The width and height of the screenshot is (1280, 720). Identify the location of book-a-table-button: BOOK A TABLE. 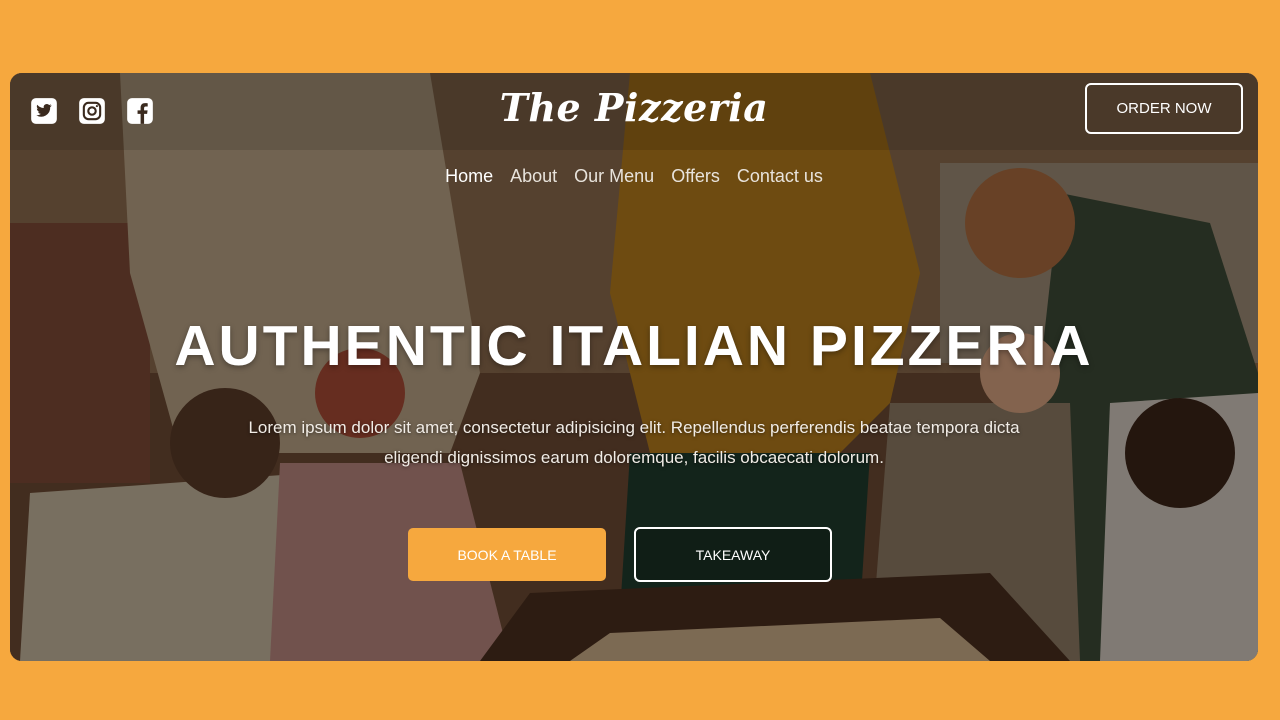
(507, 554).